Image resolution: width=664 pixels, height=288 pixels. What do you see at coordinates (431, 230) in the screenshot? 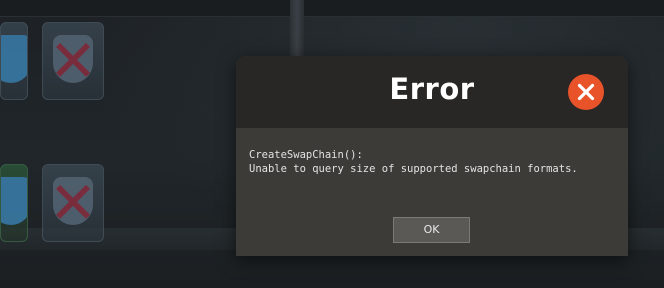
I see `ok-button: OK` at bounding box center [431, 230].